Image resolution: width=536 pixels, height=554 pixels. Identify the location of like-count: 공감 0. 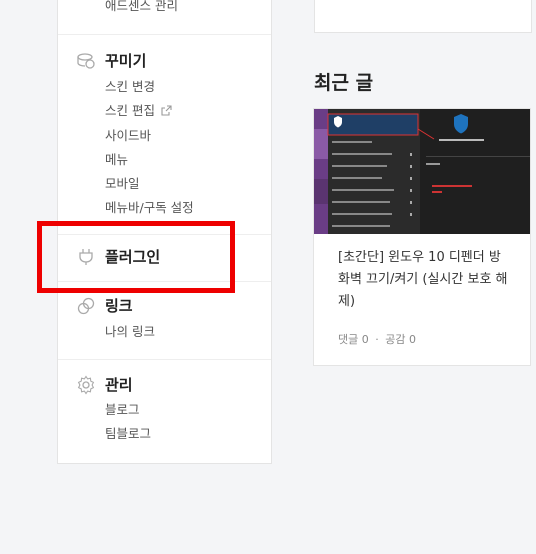
(400, 339).